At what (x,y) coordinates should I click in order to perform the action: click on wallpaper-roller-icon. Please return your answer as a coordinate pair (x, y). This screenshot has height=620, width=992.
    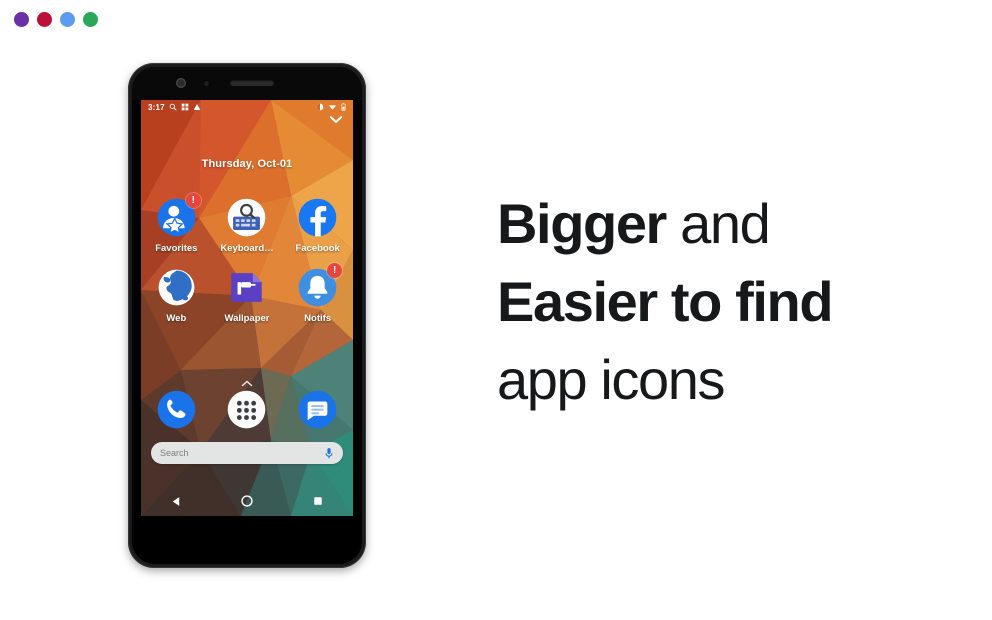
    Looking at the image, I should click on (247, 287).